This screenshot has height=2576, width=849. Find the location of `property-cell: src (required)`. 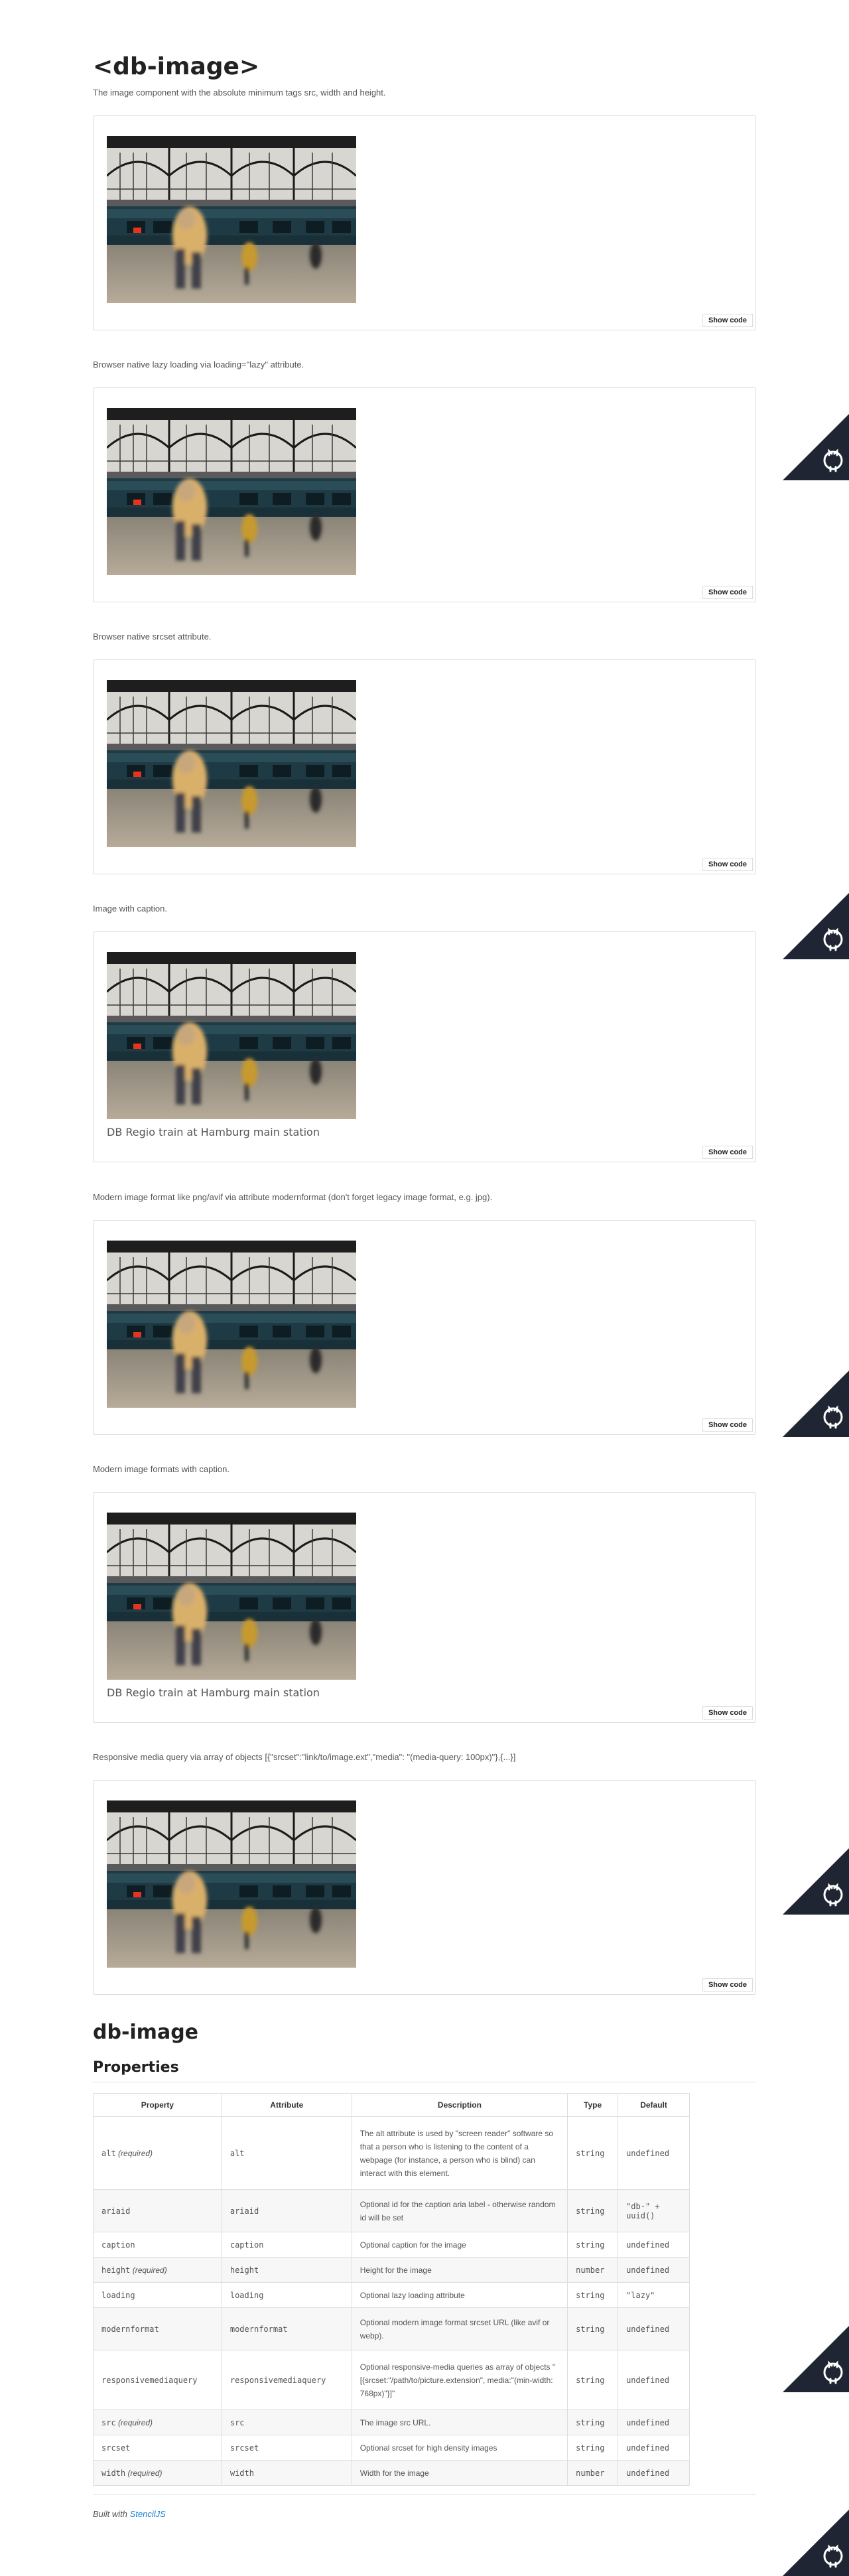

property-cell: src (required) is located at coordinates (158, 2422).